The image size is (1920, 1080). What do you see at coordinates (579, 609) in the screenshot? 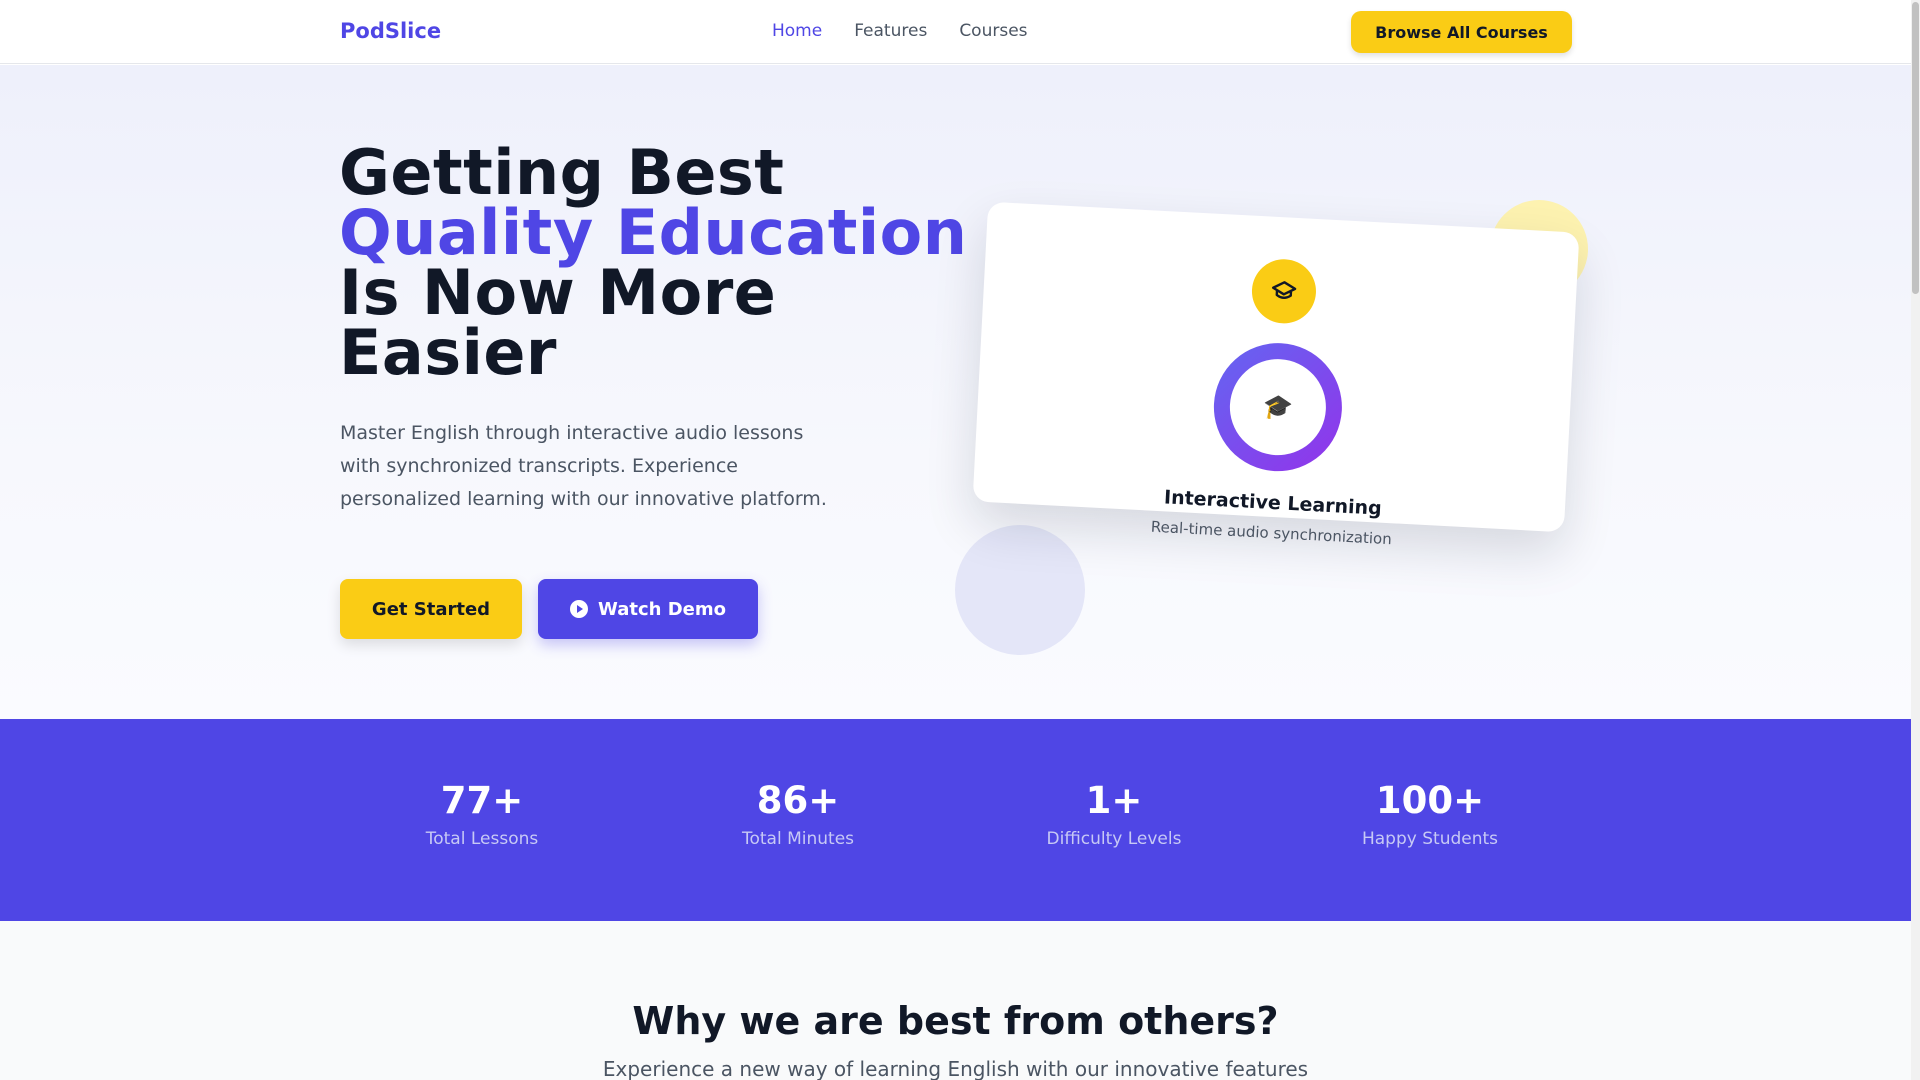
I see `play-icon` at bounding box center [579, 609].